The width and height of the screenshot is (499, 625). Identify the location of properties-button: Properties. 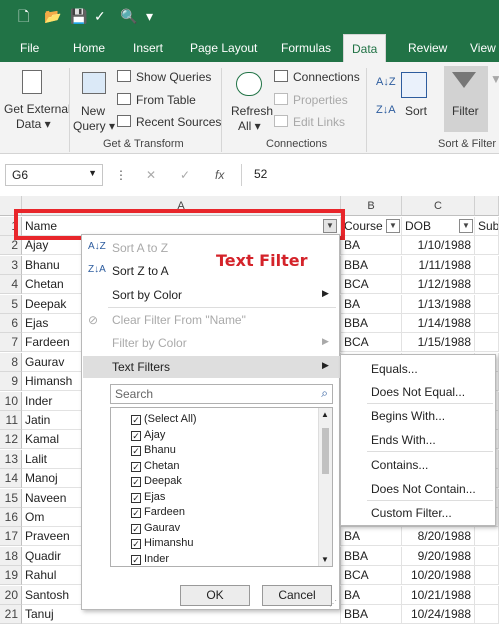
(320, 100).